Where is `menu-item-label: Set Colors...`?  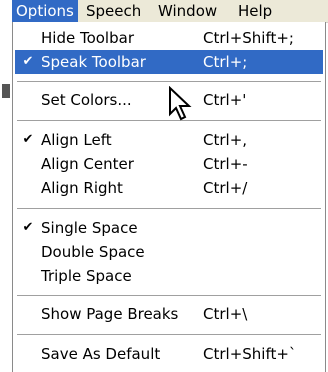 menu-item-label: Set Colors... is located at coordinates (86, 100).